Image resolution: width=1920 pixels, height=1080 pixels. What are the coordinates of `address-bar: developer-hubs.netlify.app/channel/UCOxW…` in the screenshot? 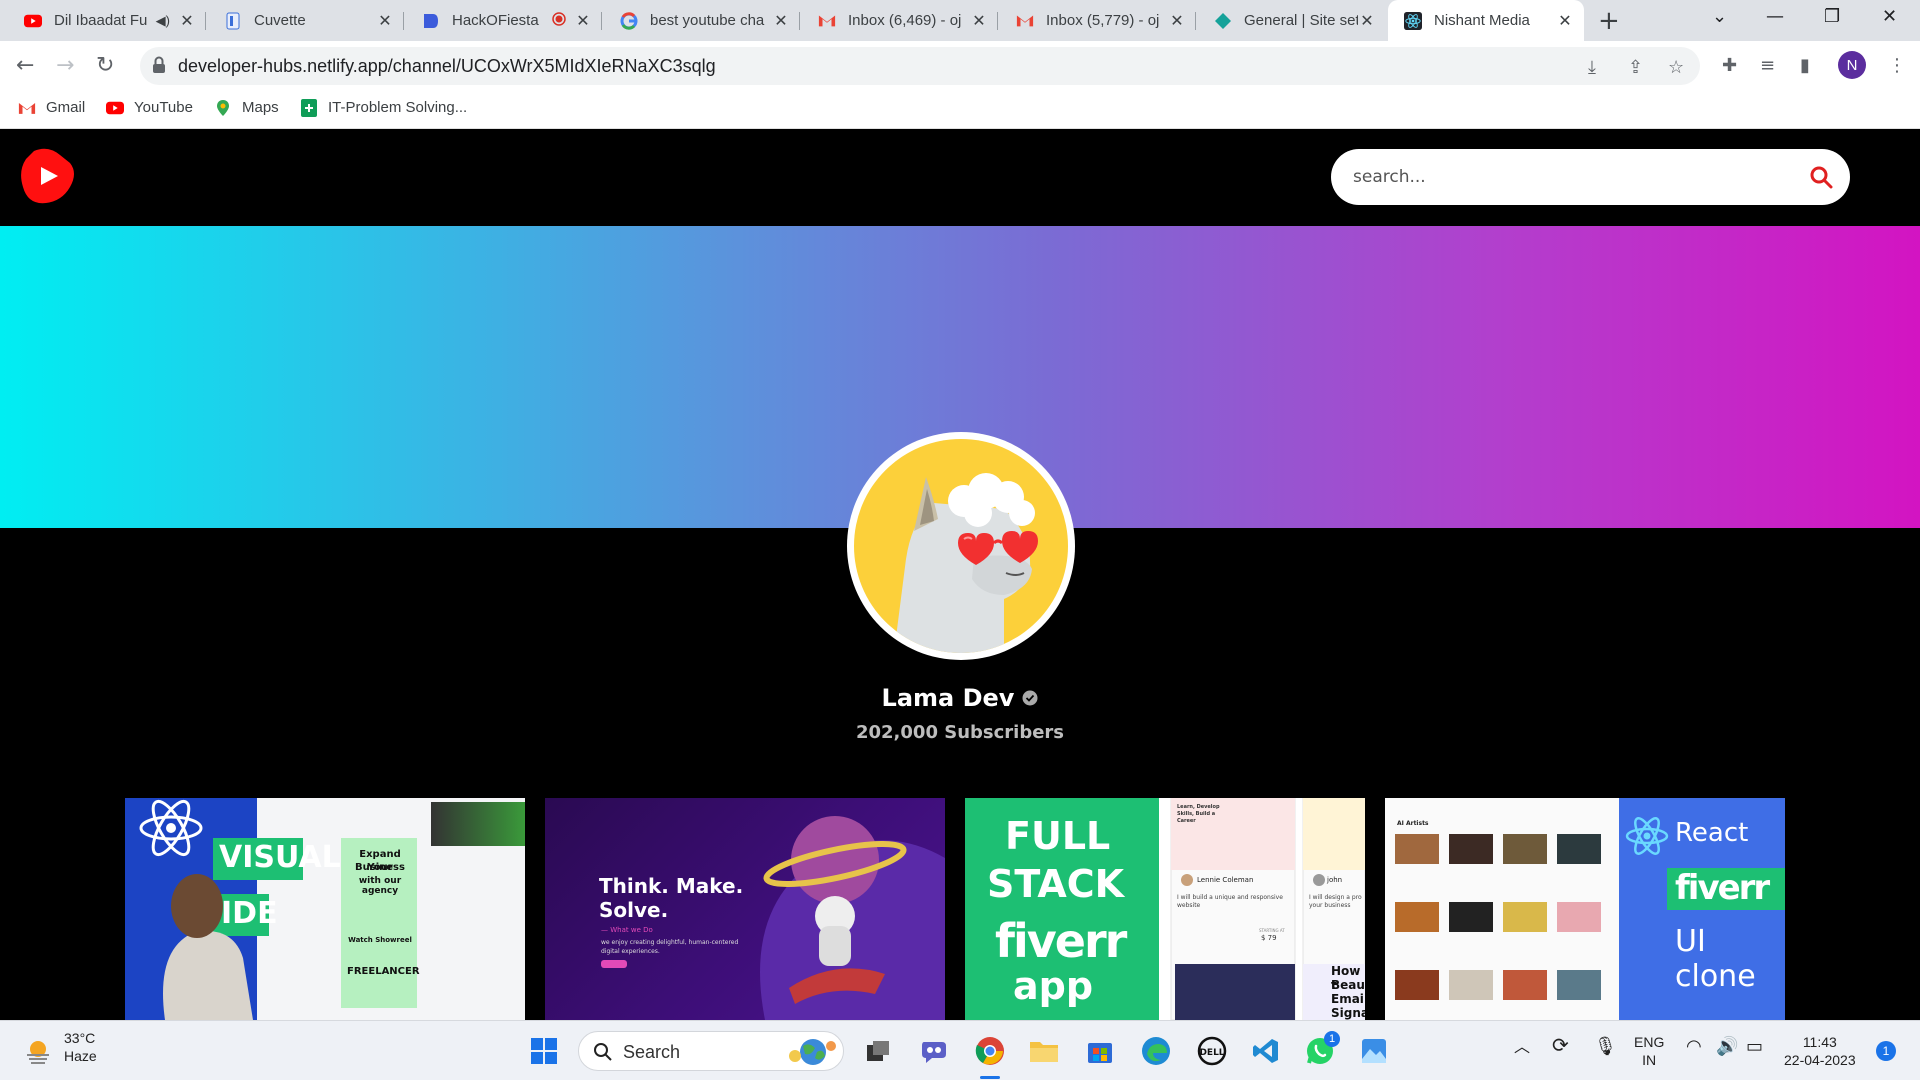 It's located at (920, 66).